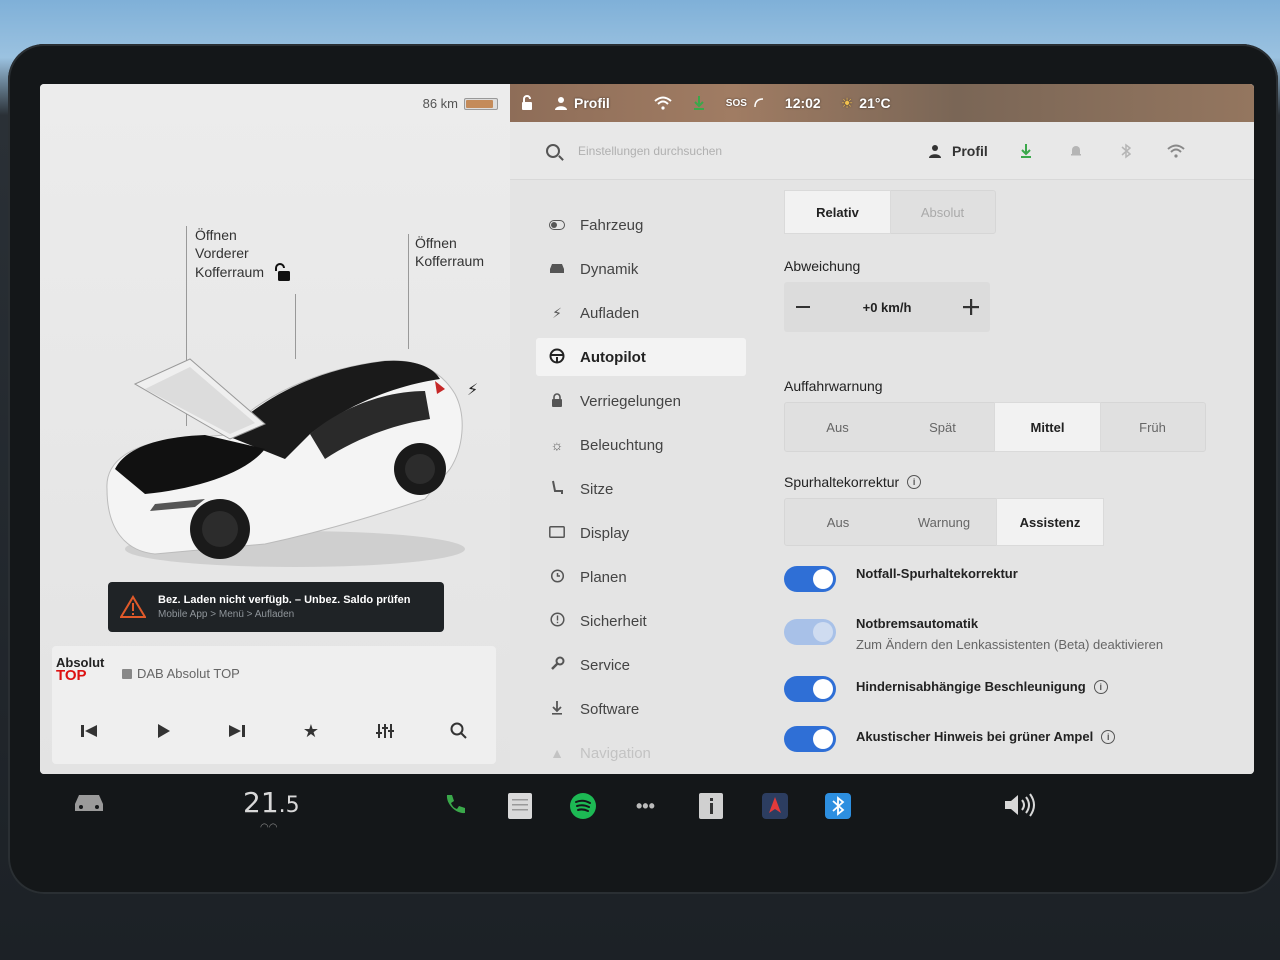  I want to click on notification-bell-button, so click(1076, 151).